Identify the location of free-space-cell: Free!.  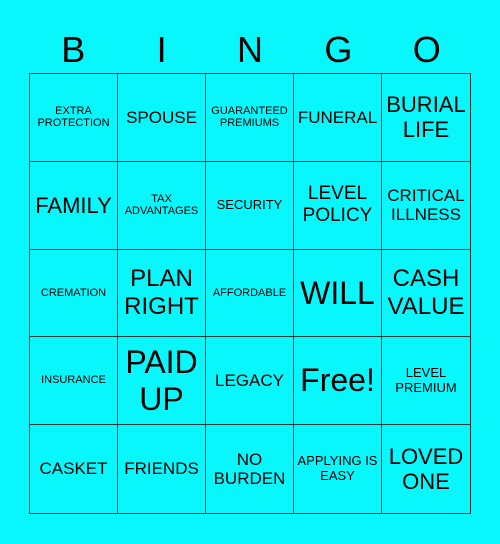
(338, 381).